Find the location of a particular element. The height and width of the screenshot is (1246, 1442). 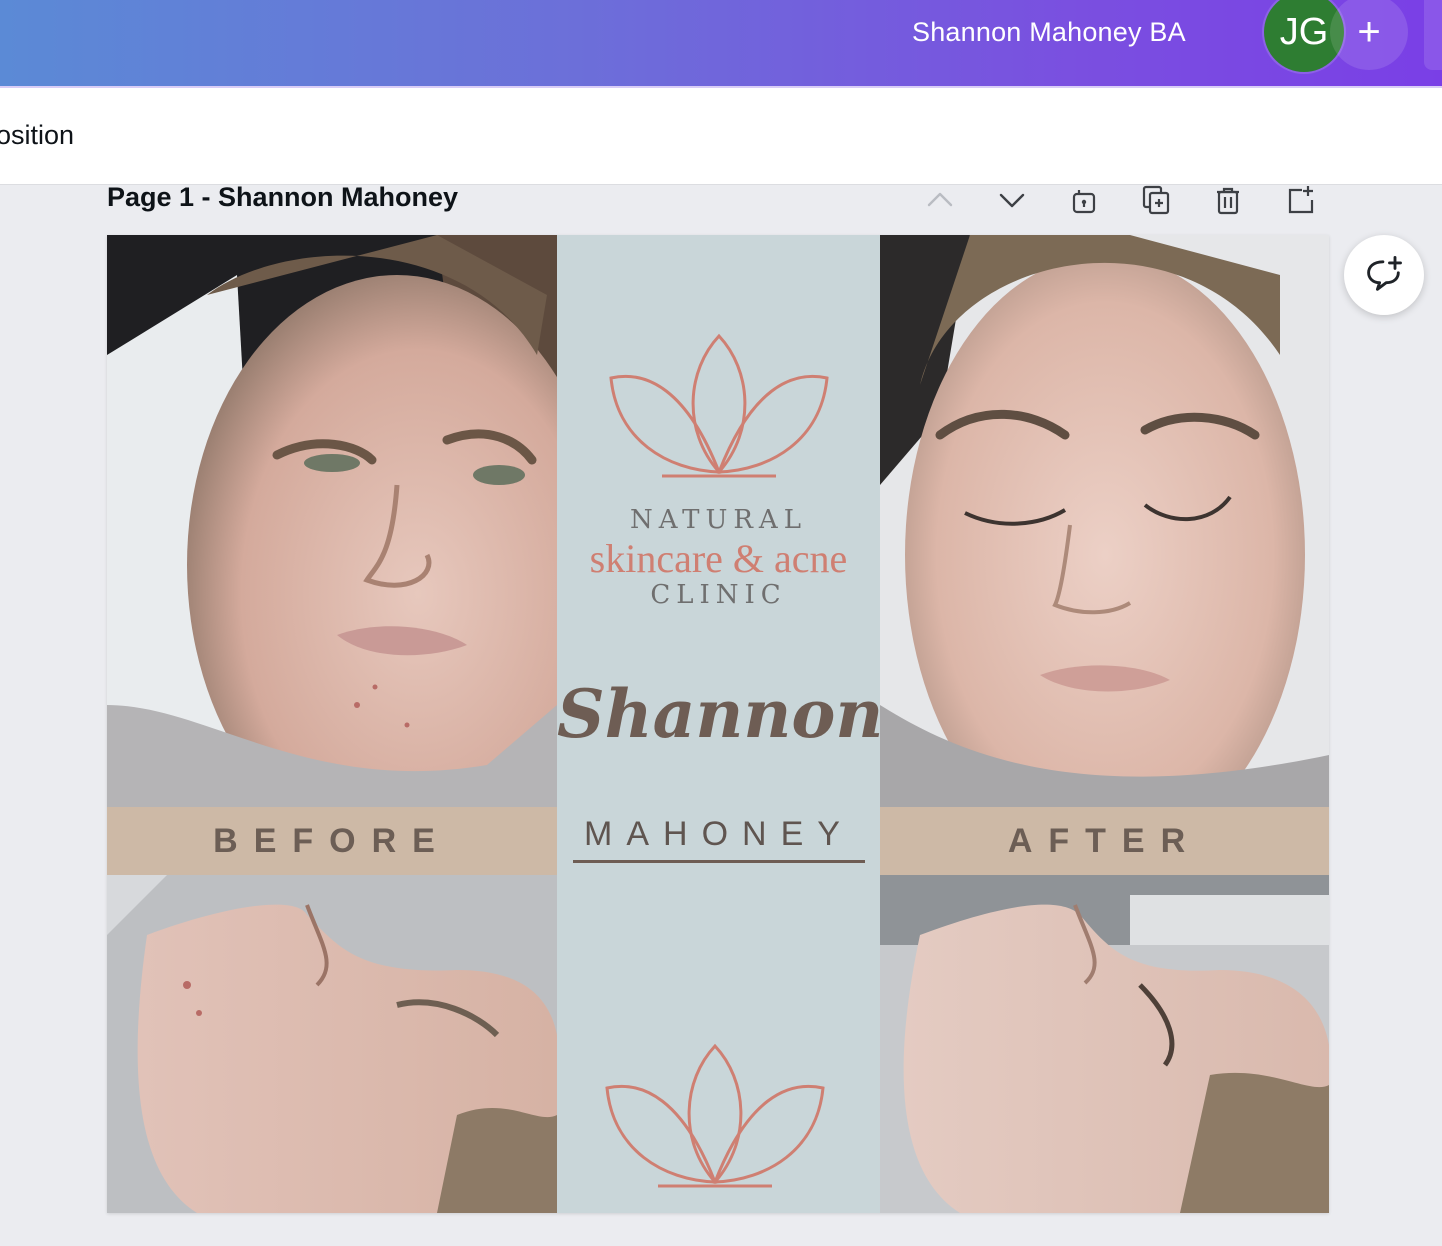

position-button: osition is located at coordinates (37, 135).